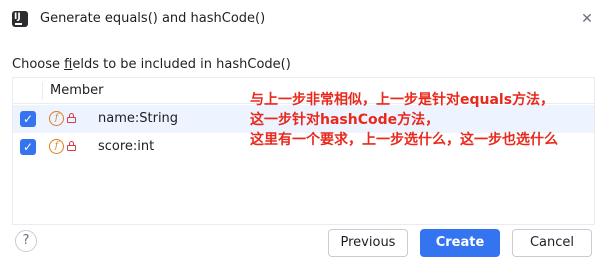 This screenshot has width=607, height=268. I want to click on create-button: Create, so click(460, 243).